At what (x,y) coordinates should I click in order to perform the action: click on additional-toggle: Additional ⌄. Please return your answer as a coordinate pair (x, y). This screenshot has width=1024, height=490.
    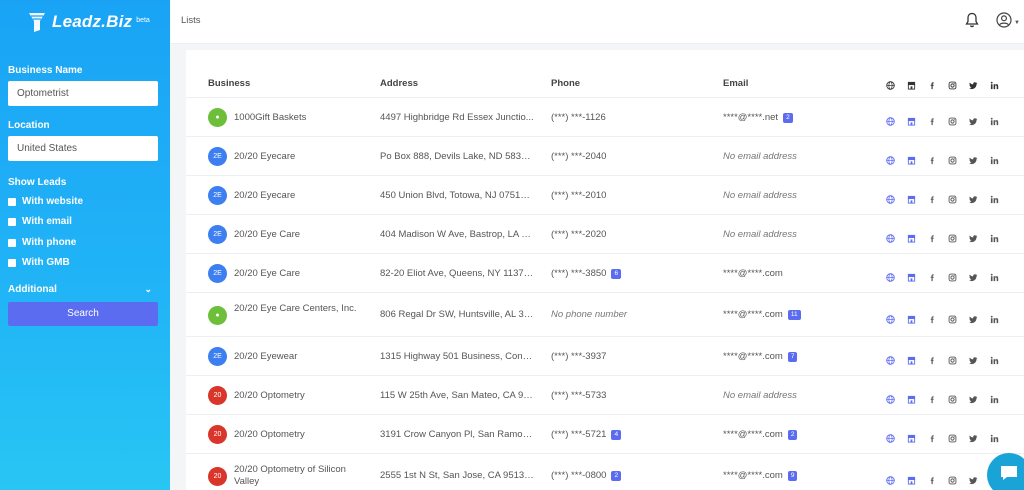
    Looking at the image, I should click on (83, 289).